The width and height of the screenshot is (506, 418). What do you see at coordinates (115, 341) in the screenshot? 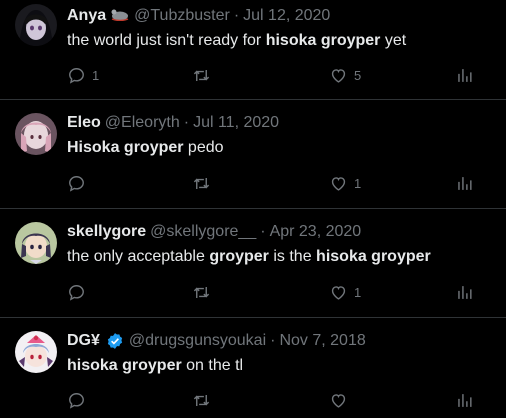
I see `verified-icon` at bounding box center [115, 341].